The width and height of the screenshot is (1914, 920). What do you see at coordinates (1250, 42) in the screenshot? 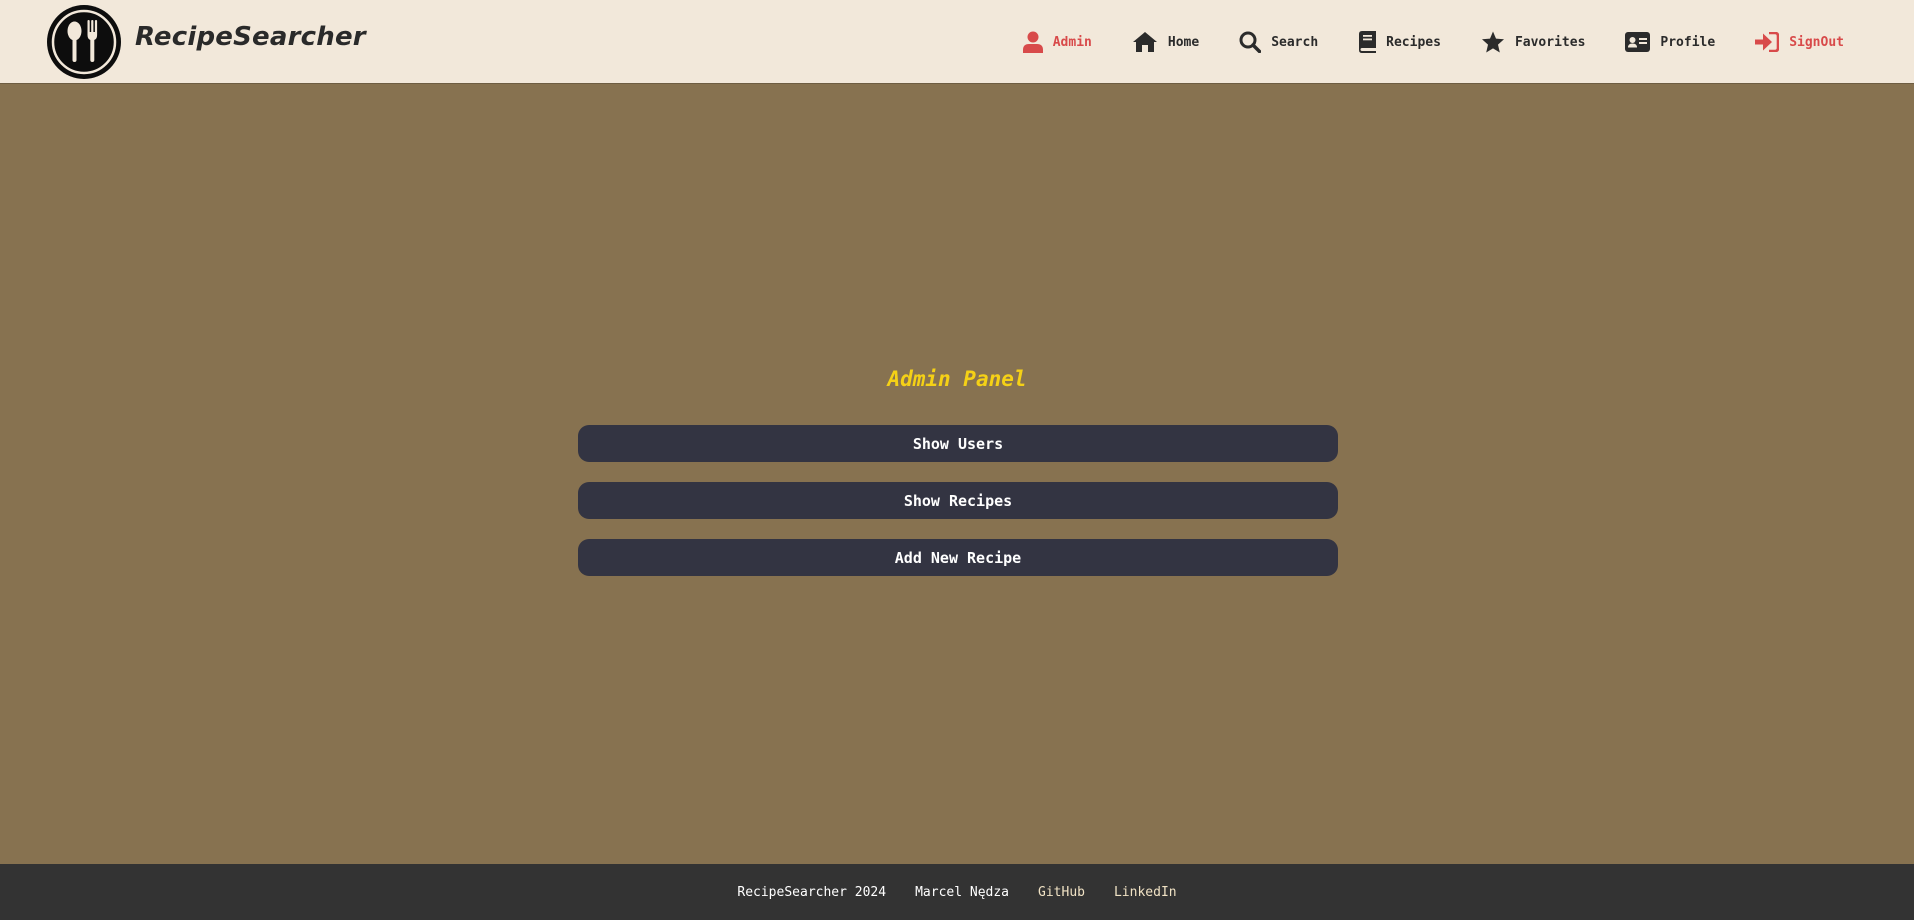
I see `search-icon` at bounding box center [1250, 42].